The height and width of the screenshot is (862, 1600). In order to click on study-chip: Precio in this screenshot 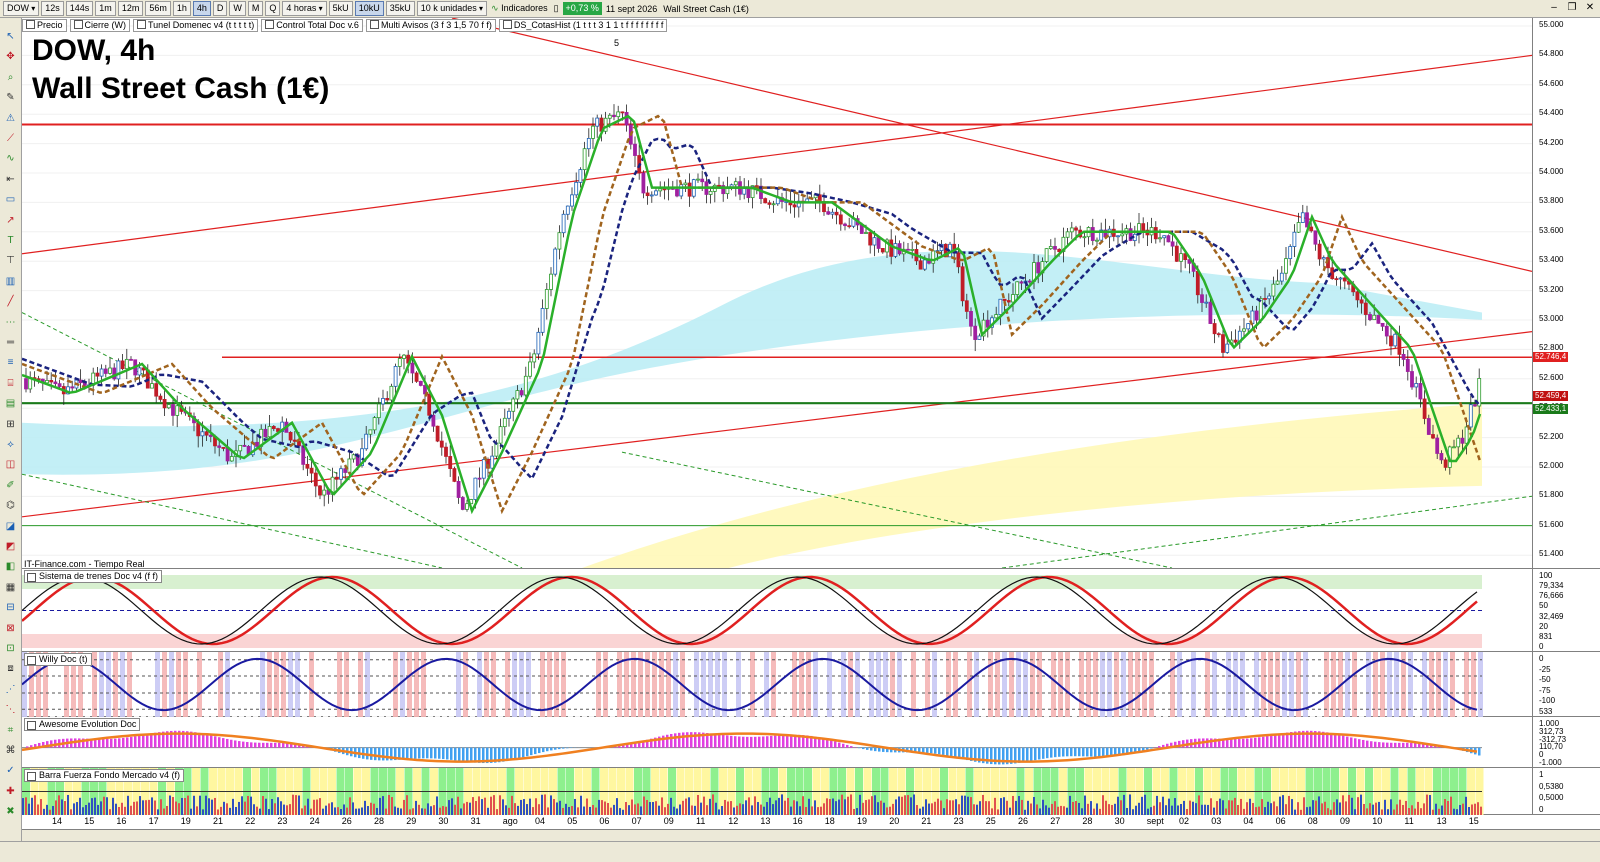, I will do `click(44, 25)`.